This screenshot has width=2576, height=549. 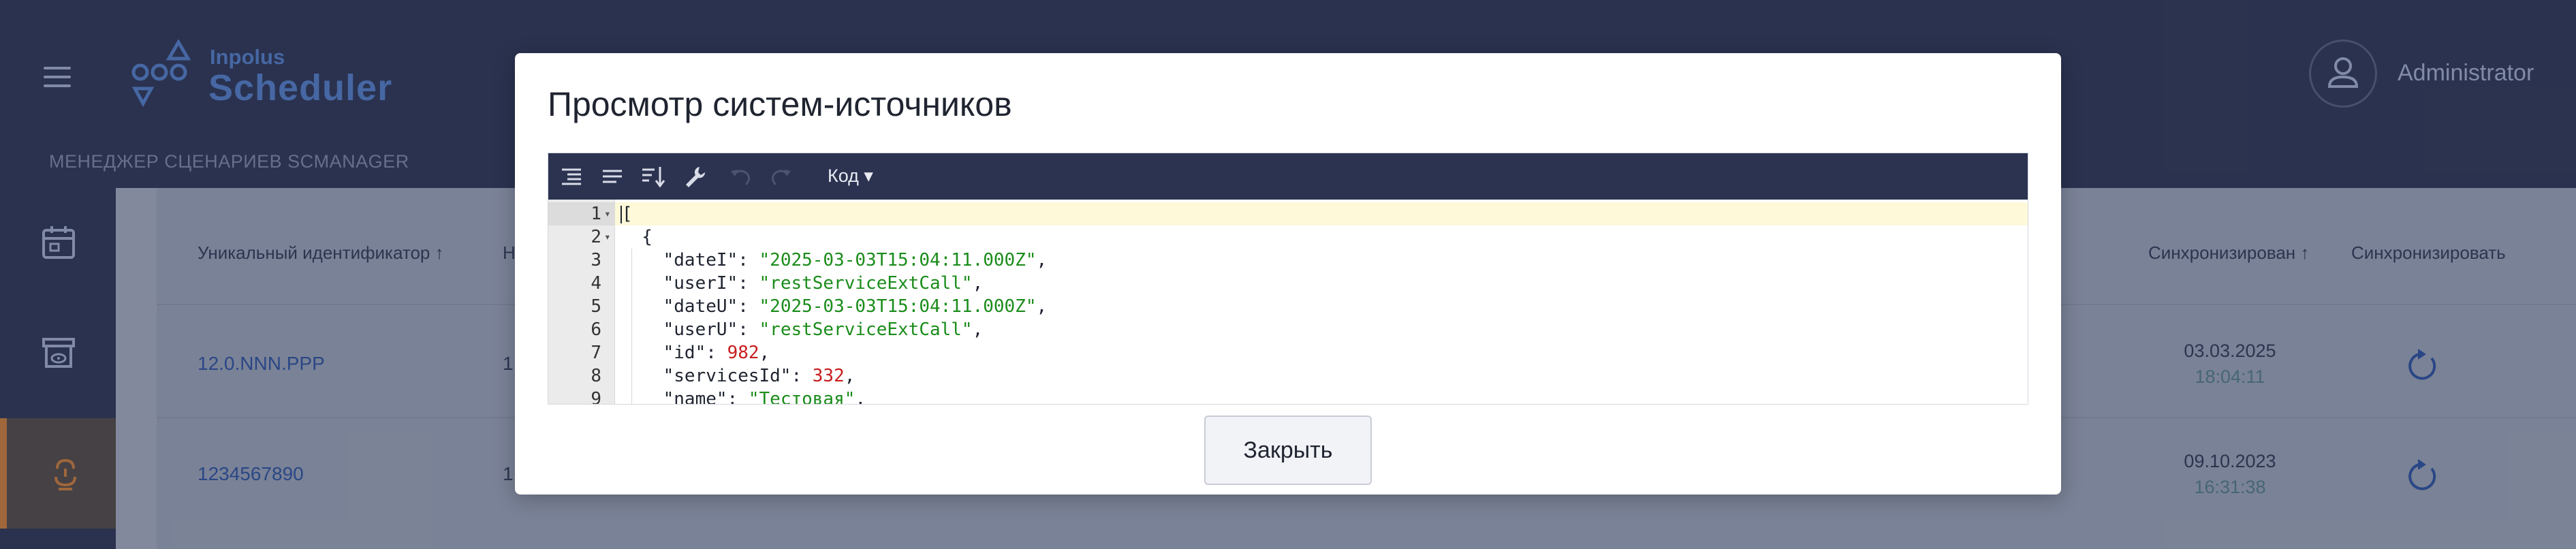 I want to click on editor-toolbar: Код ▾, so click(x=1288, y=176).